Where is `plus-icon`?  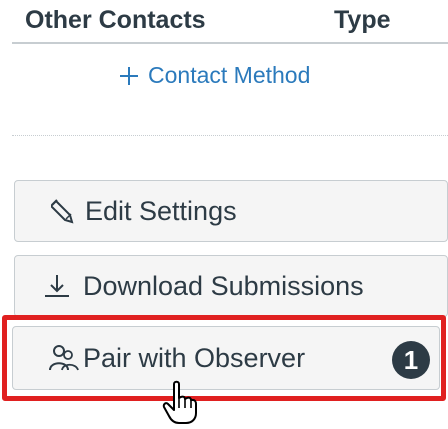
plus-icon is located at coordinates (129, 75).